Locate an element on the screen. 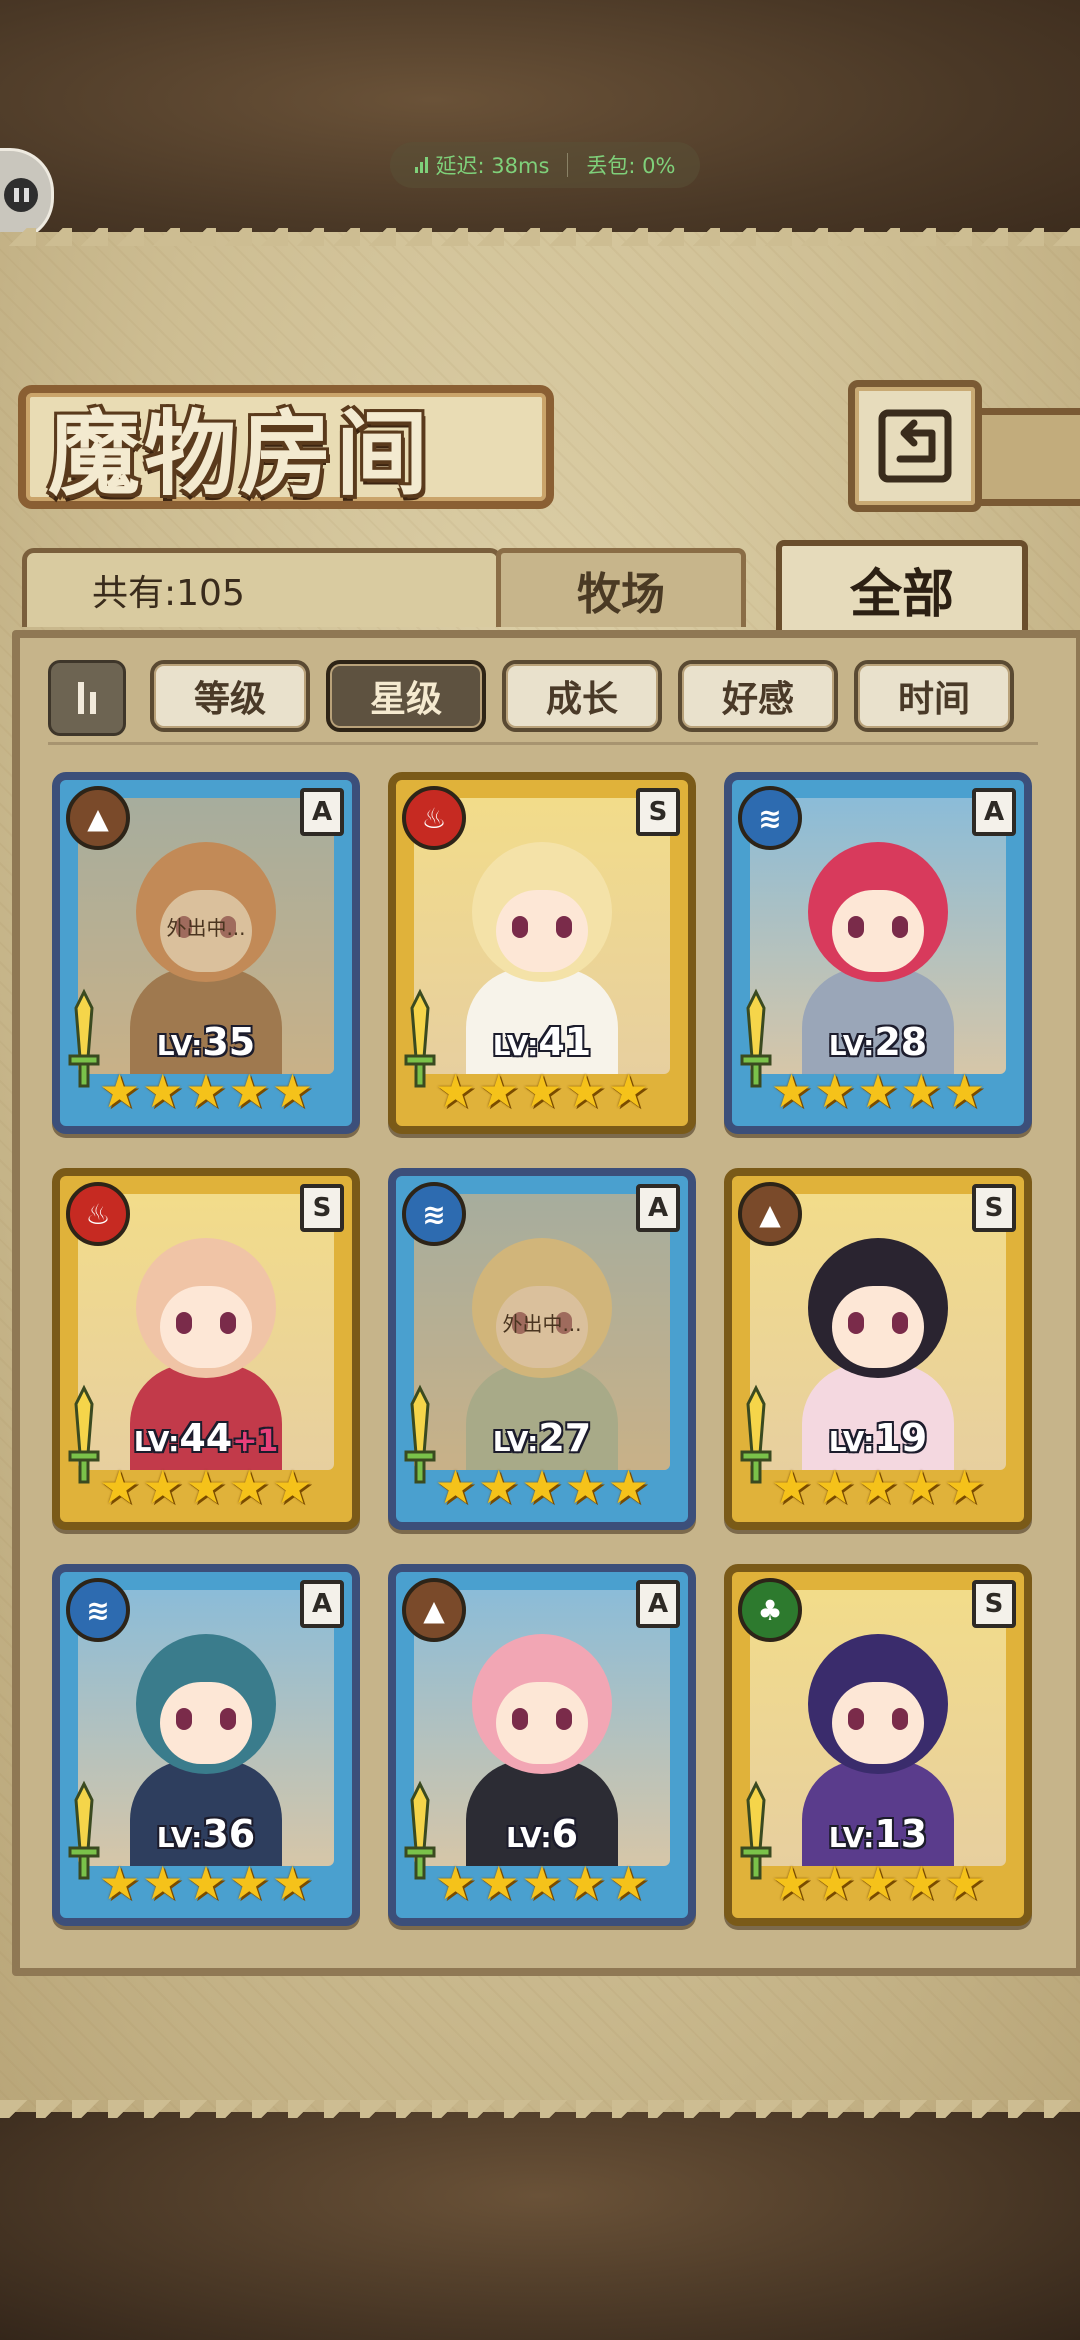  tab-pasture: 牧场 is located at coordinates (621, 587).